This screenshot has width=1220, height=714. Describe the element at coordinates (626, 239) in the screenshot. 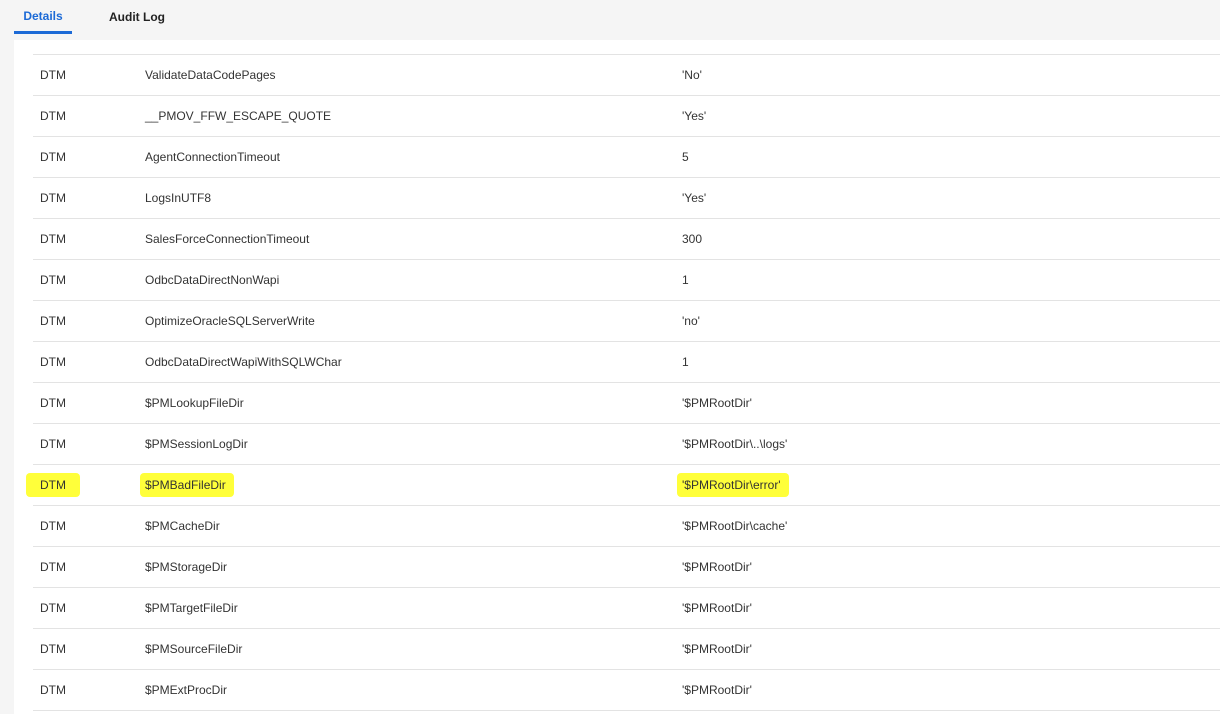

I see `table-row: DTM SalesForceConnectionTimeout 300` at that location.